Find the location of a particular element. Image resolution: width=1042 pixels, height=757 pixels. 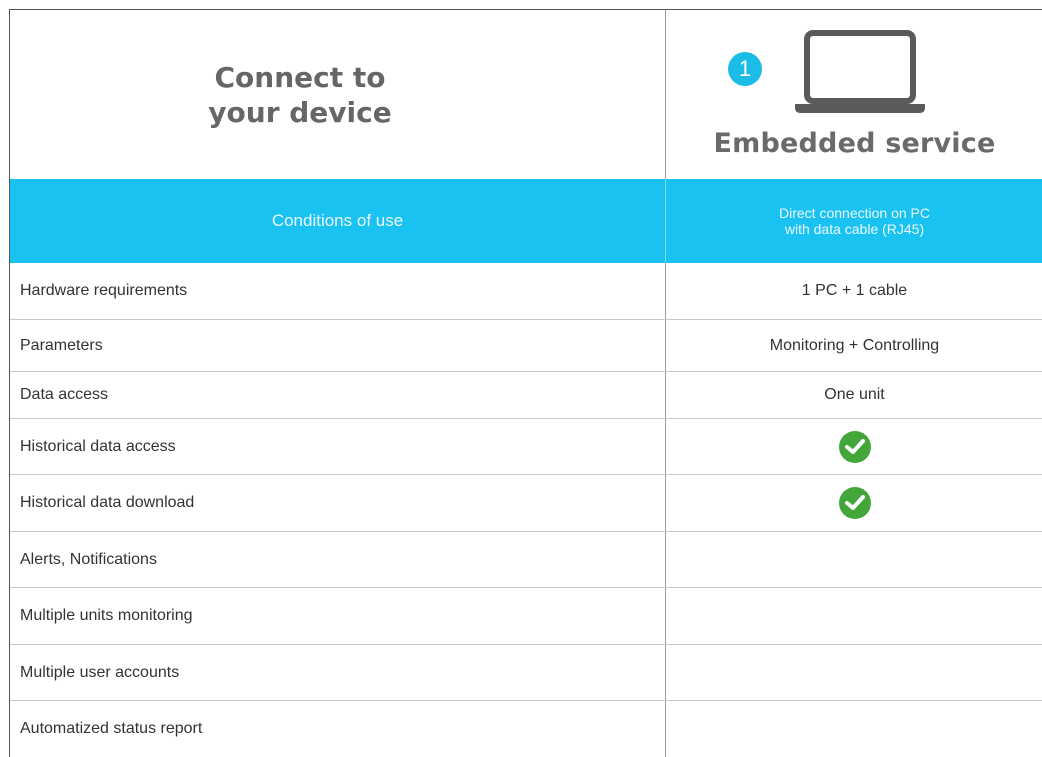

header-right-cell: 1 Embedded service is located at coordinates (854, 94).